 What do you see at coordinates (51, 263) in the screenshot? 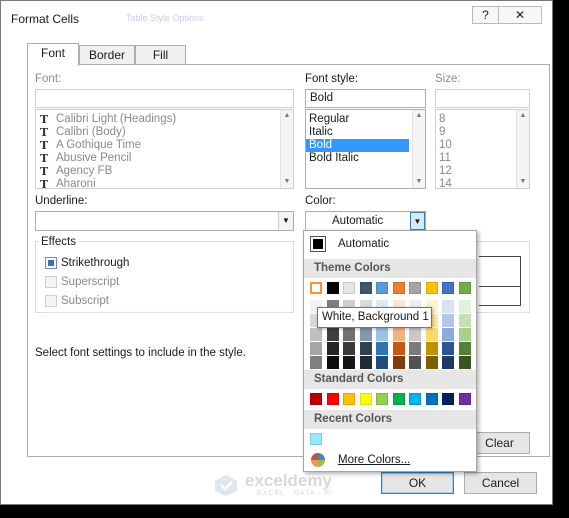
I see `strikethrough-checkbox` at bounding box center [51, 263].